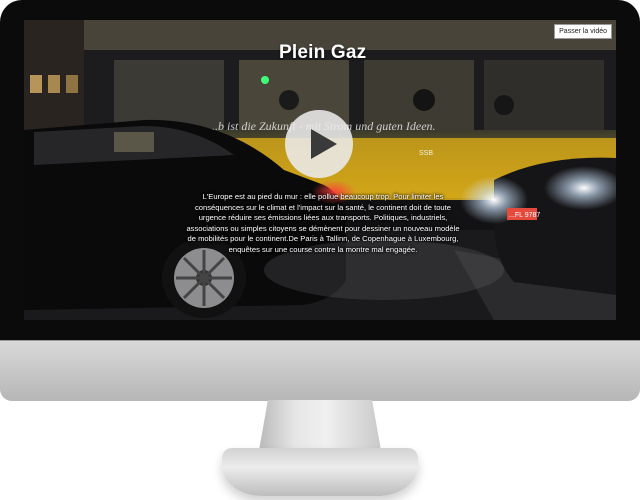 This screenshot has width=640, height=500. Describe the element at coordinates (426, 153) in the screenshot. I see `bus-brand-text: SSB` at that location.